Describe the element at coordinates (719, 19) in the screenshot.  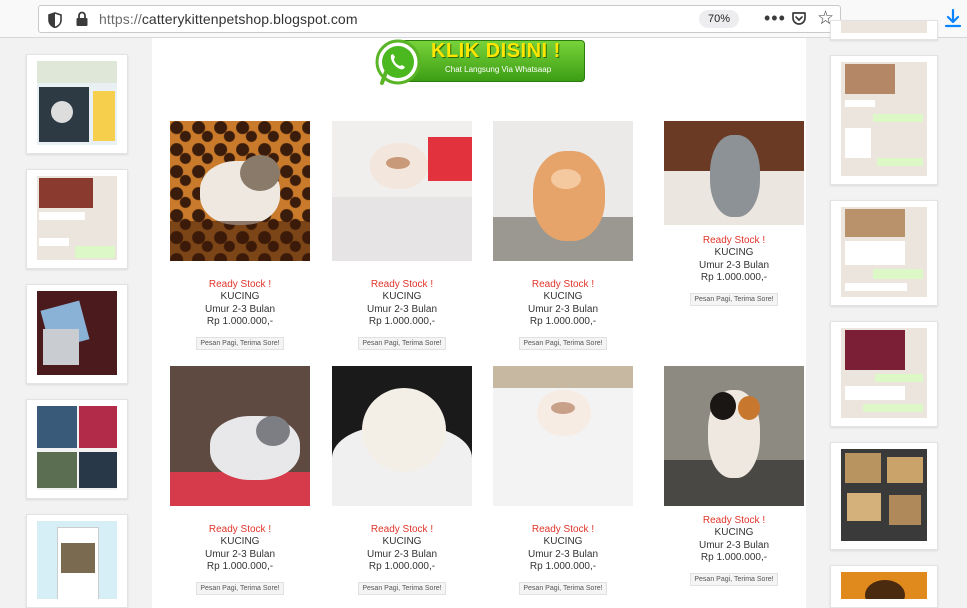
I see `zoom-indicator: 70%` at that location.